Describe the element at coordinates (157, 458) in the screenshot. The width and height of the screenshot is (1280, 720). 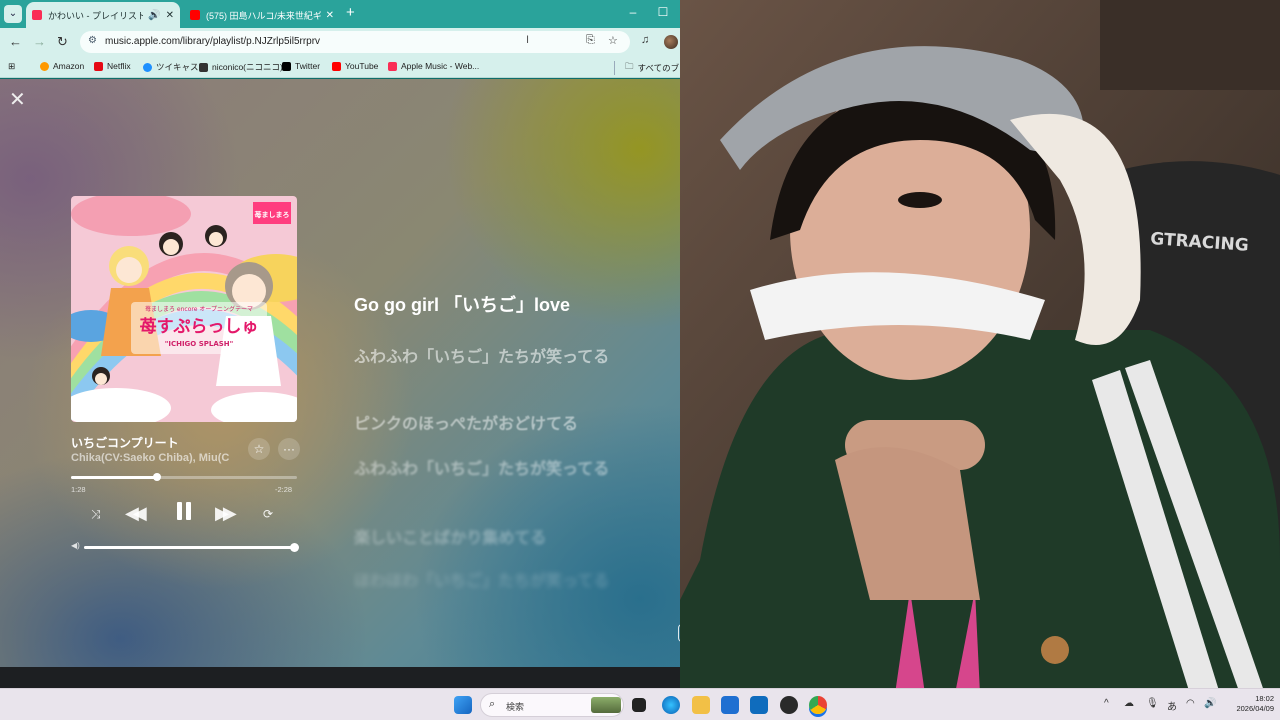
I see `track-artist: Chika(CV:Saeko Chiba), Miu(C` at that location.